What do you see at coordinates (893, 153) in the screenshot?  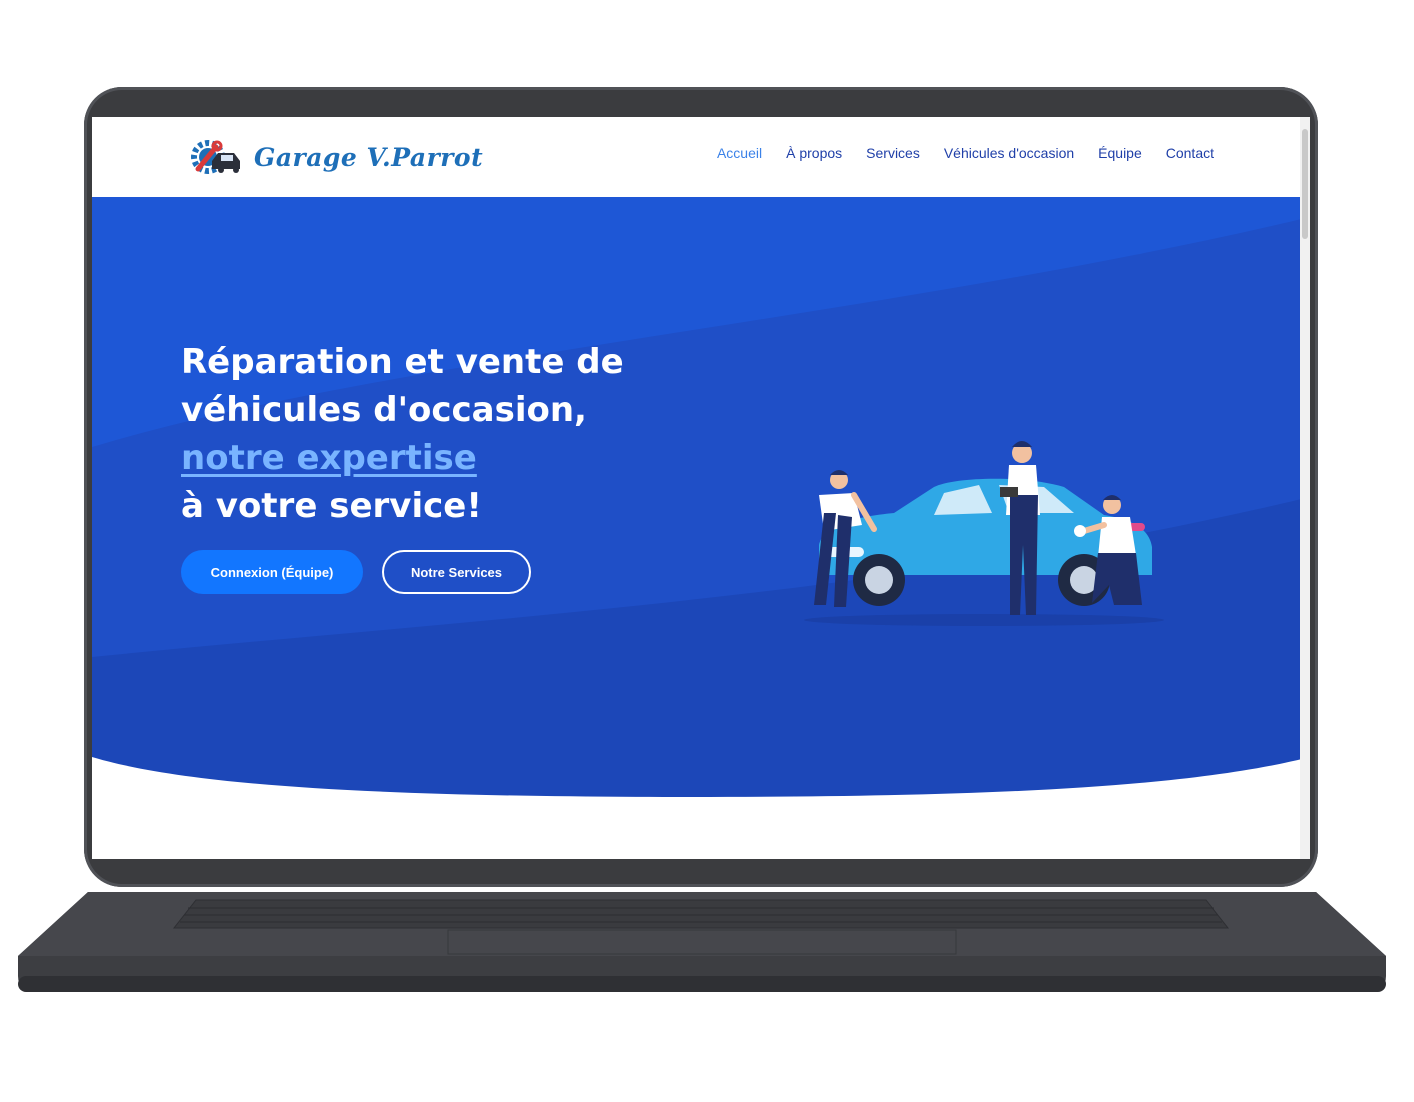 I see `nav-item-services: Services` at bounding box center [893, 153].